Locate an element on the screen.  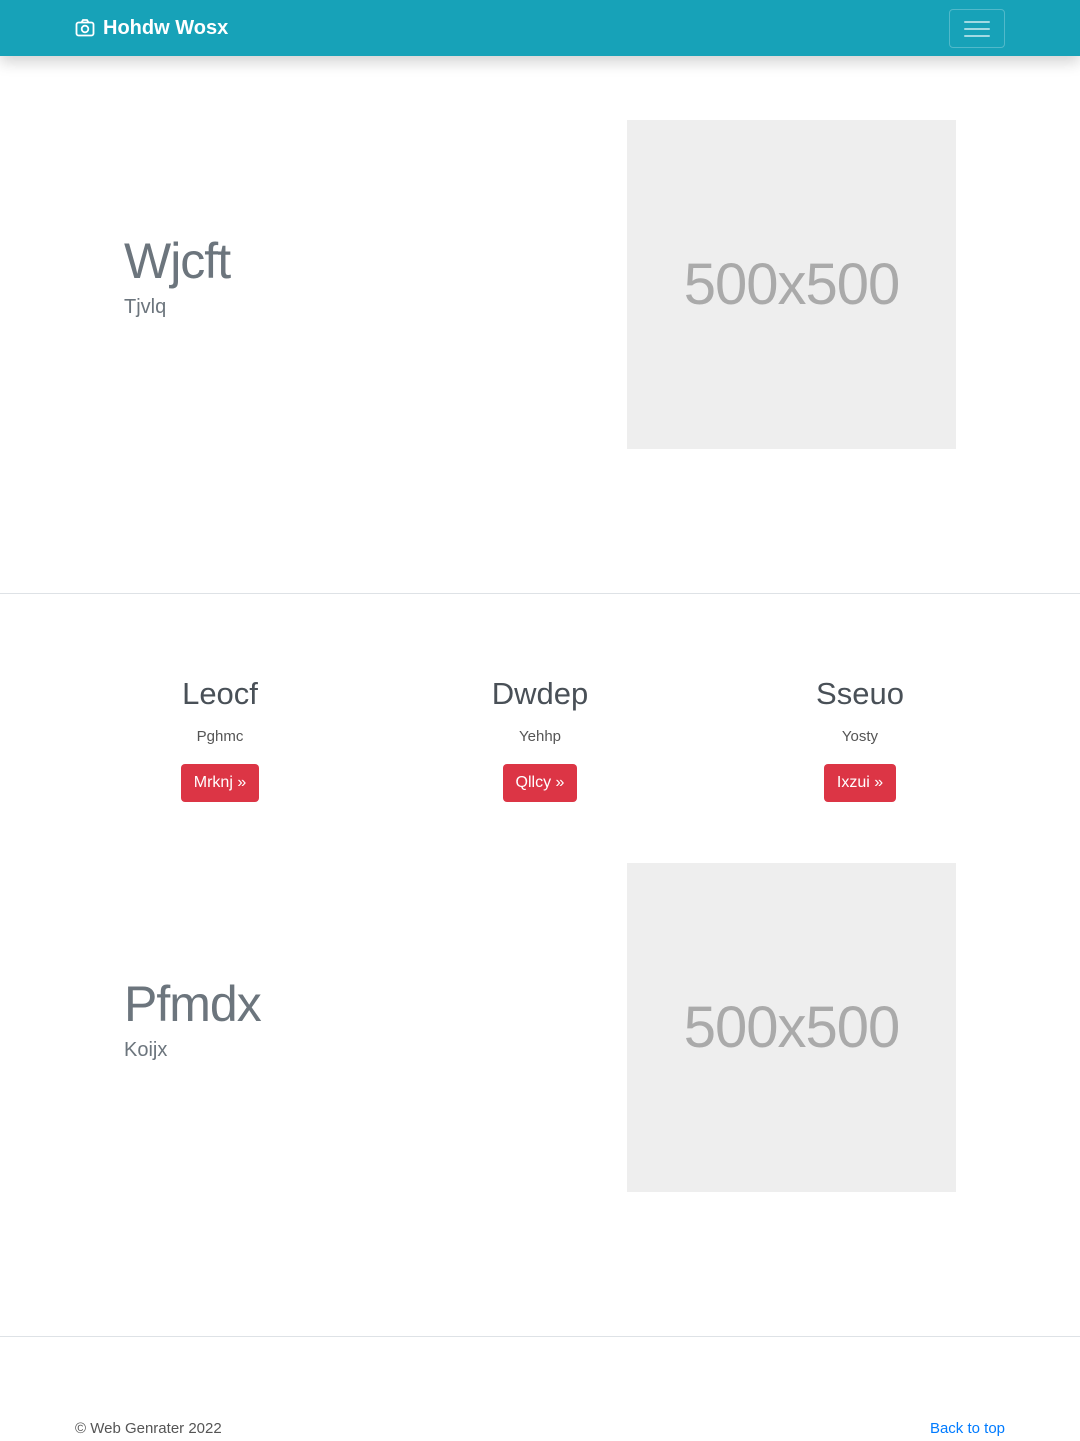
hamburger-menu-icon is located at coordinates (977, 29).